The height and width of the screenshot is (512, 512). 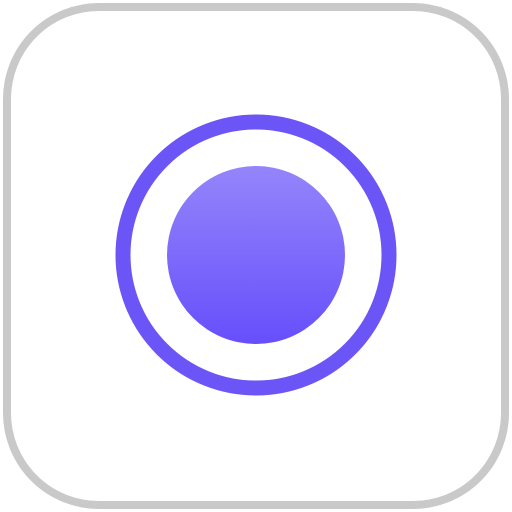 I want to click on record-dot-icon, so click(x=256, y=255).